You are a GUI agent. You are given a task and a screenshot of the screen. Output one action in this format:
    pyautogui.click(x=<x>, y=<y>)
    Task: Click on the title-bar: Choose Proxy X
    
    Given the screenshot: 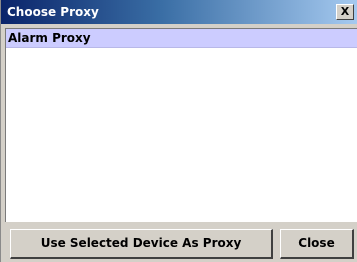 What is the action you would take?
    pyautogui.click(x=179, y=12)
    